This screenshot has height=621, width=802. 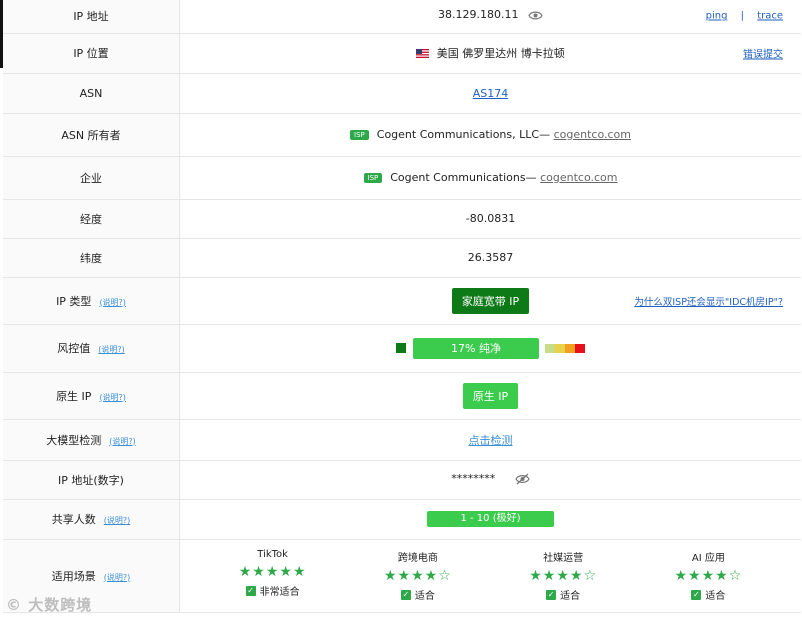 I want to click on click-detect-link: 点击检测, so click(x=491, y=440).